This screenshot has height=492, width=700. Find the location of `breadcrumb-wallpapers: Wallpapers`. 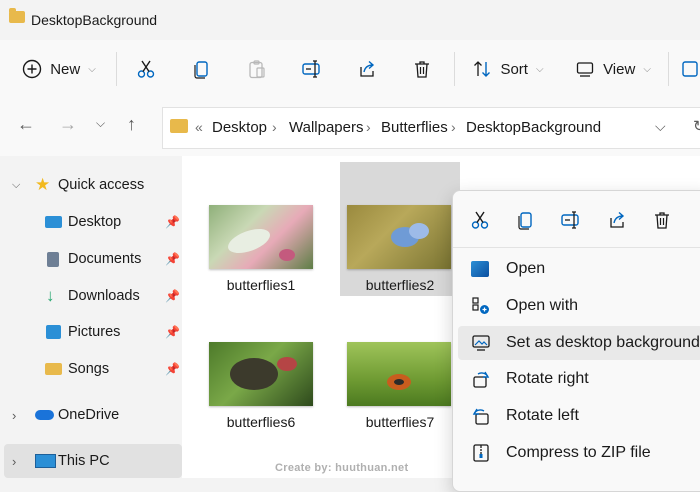

breadcrumb-wallpapers: Wallpapers is located at coordinates (326, 127).